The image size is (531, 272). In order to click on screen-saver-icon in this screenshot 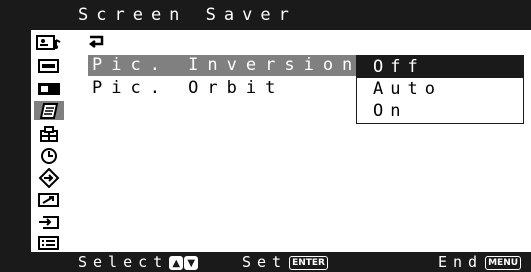, I will do `click(49, 110)`.